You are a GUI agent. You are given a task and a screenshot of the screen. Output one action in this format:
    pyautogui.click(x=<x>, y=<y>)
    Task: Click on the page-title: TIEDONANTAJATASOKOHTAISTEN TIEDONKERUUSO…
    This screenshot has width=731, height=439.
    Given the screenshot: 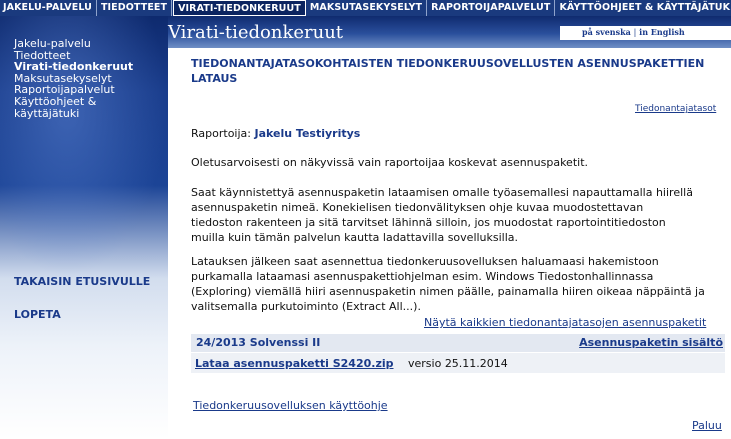 What is the action you would take?
    pyautogui.click(x=461, y=71)
    